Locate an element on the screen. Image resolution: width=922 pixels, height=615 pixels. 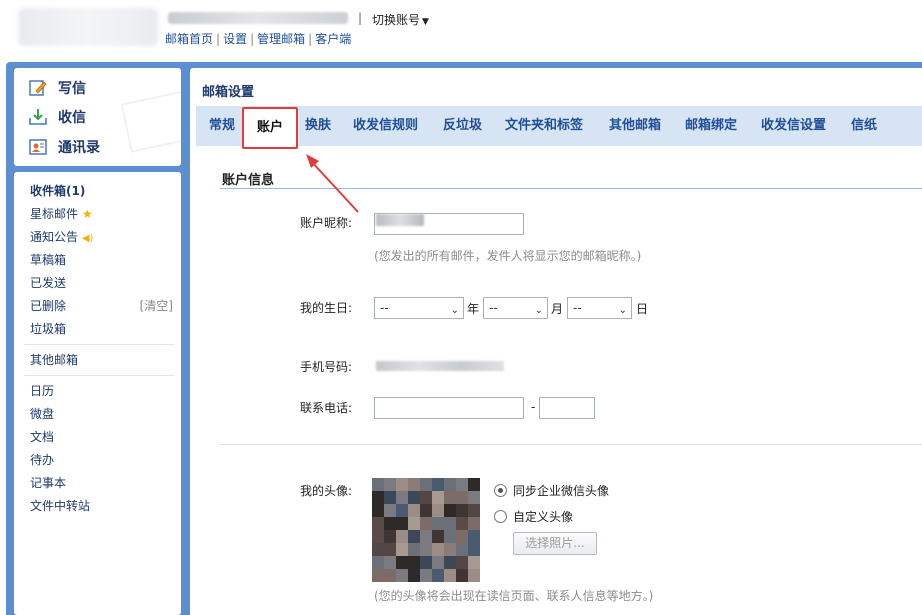
tab-stationery: 信纸 is located at coordinates (864, 126).